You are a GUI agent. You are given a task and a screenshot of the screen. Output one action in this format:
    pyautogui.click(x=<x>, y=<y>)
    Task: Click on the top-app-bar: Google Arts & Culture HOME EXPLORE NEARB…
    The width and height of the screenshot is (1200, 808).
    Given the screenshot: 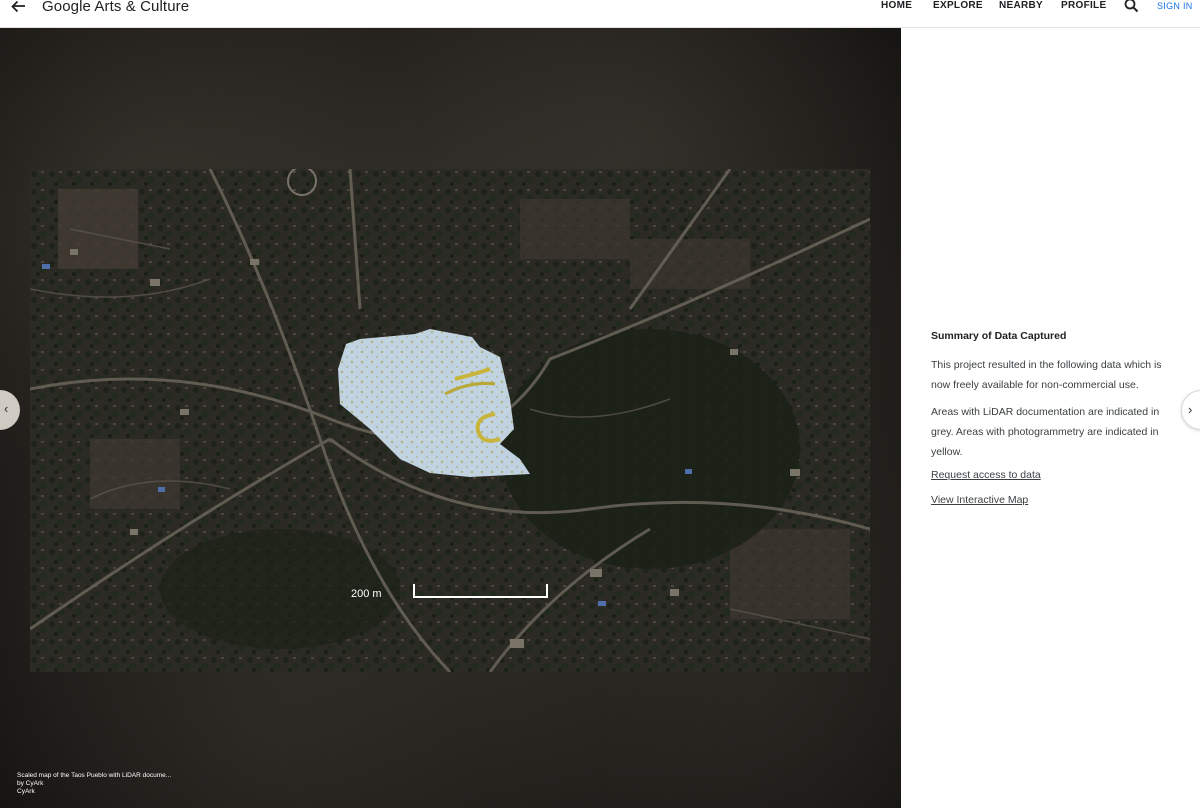 What is the action you would take?
    pyautogui.click(x=600, y=14)
    